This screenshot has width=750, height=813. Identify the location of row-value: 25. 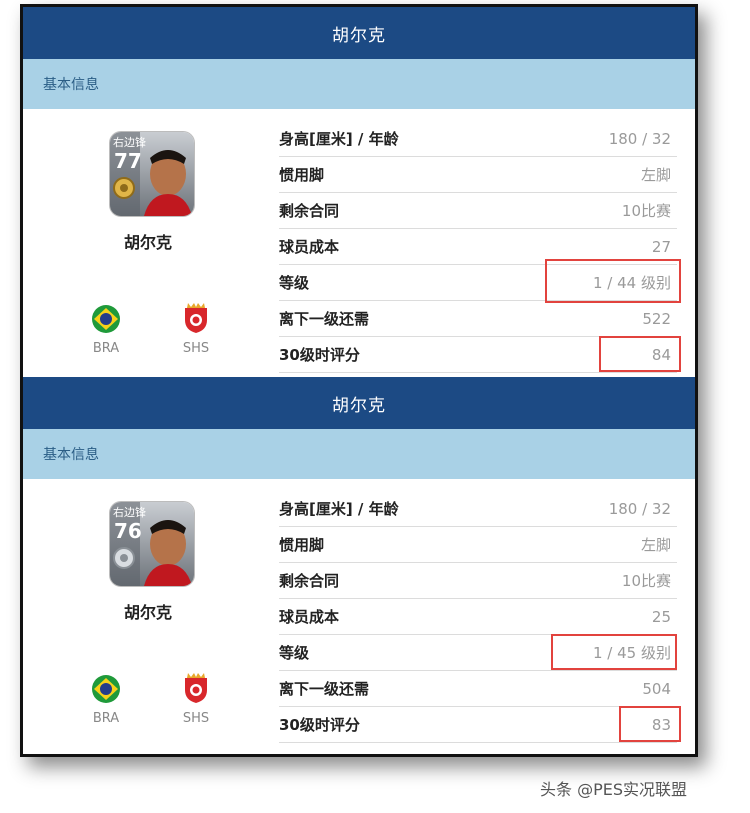
(661, 616).